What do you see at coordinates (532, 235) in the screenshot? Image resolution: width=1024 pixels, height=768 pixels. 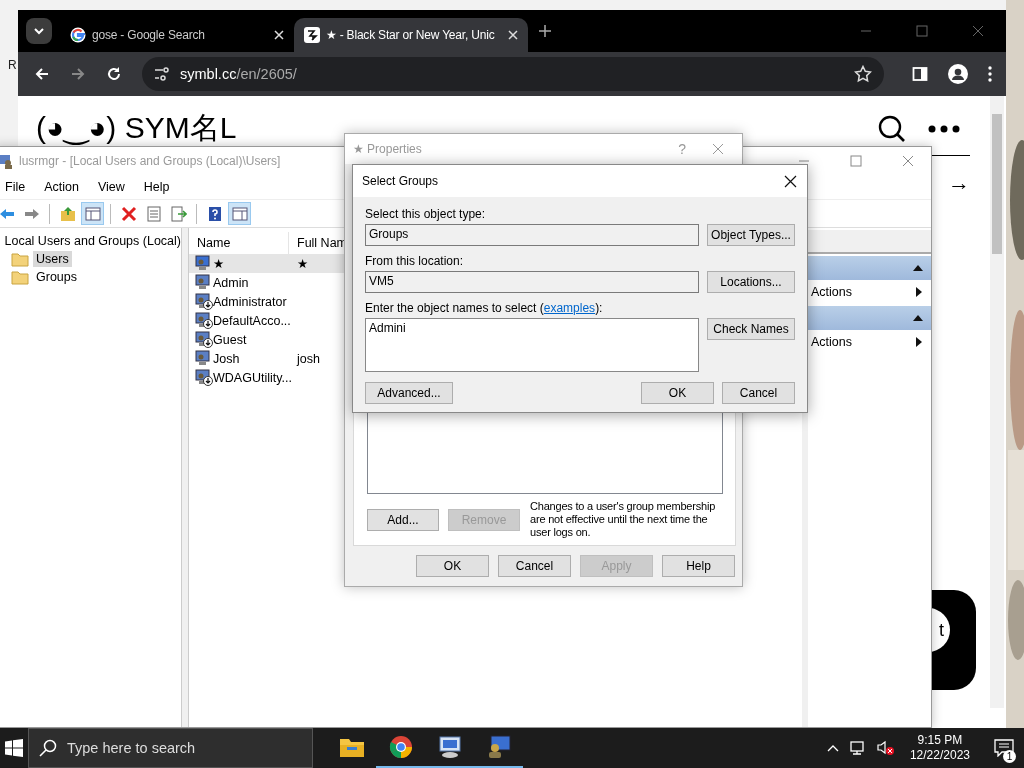 I see `object-type-field: Groups` at bounding box center [532, 235].